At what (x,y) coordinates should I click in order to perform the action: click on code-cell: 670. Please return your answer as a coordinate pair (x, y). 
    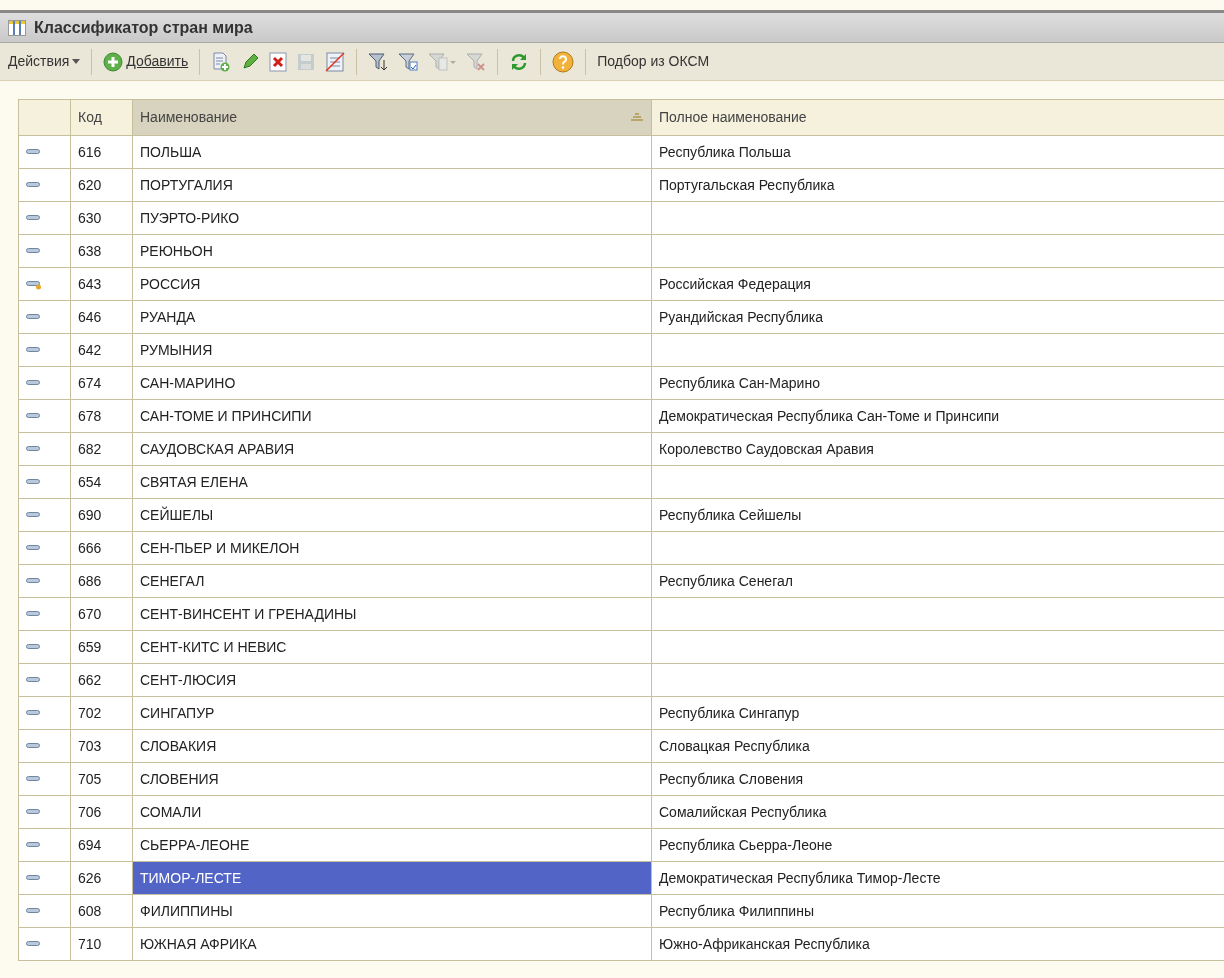
    Looking at the image, I should click on (101, 614).